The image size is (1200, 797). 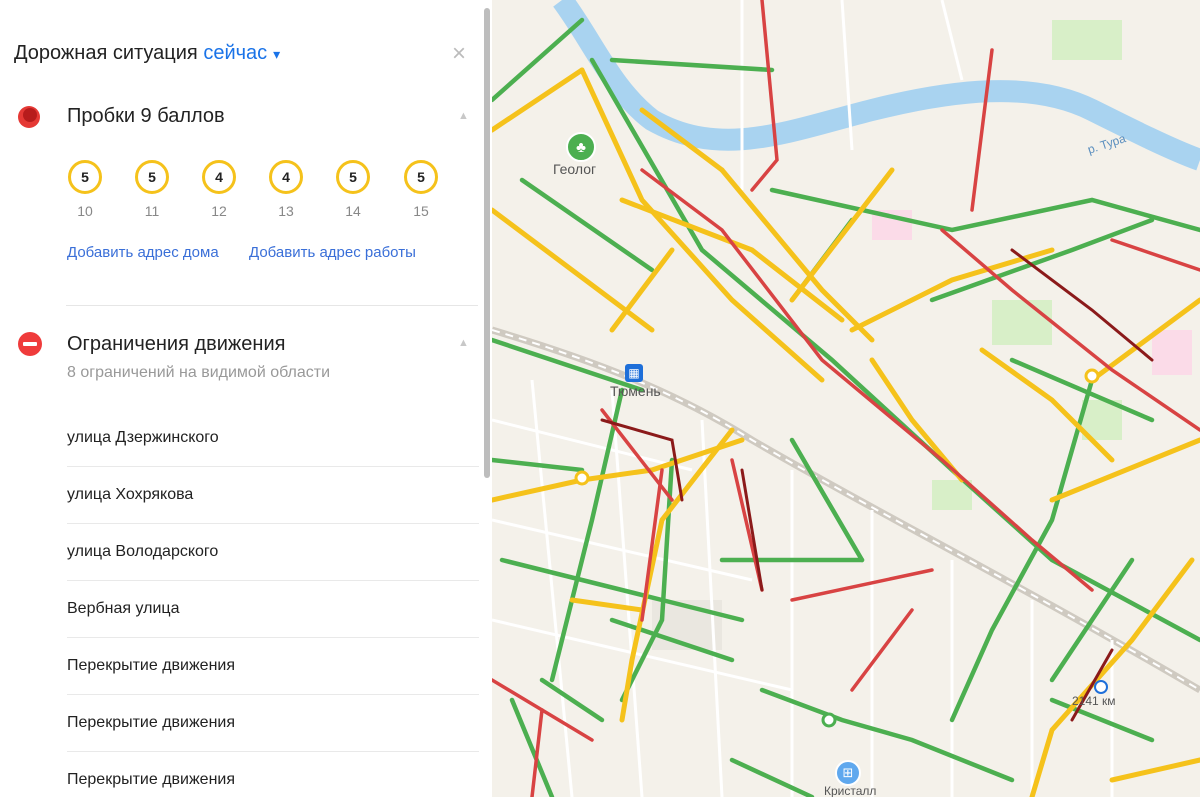 What do you see at coordinates (273, 495) in the screenshot?
I see `restriction-item: улица Хохрякова` at bounding box center [273, 495].